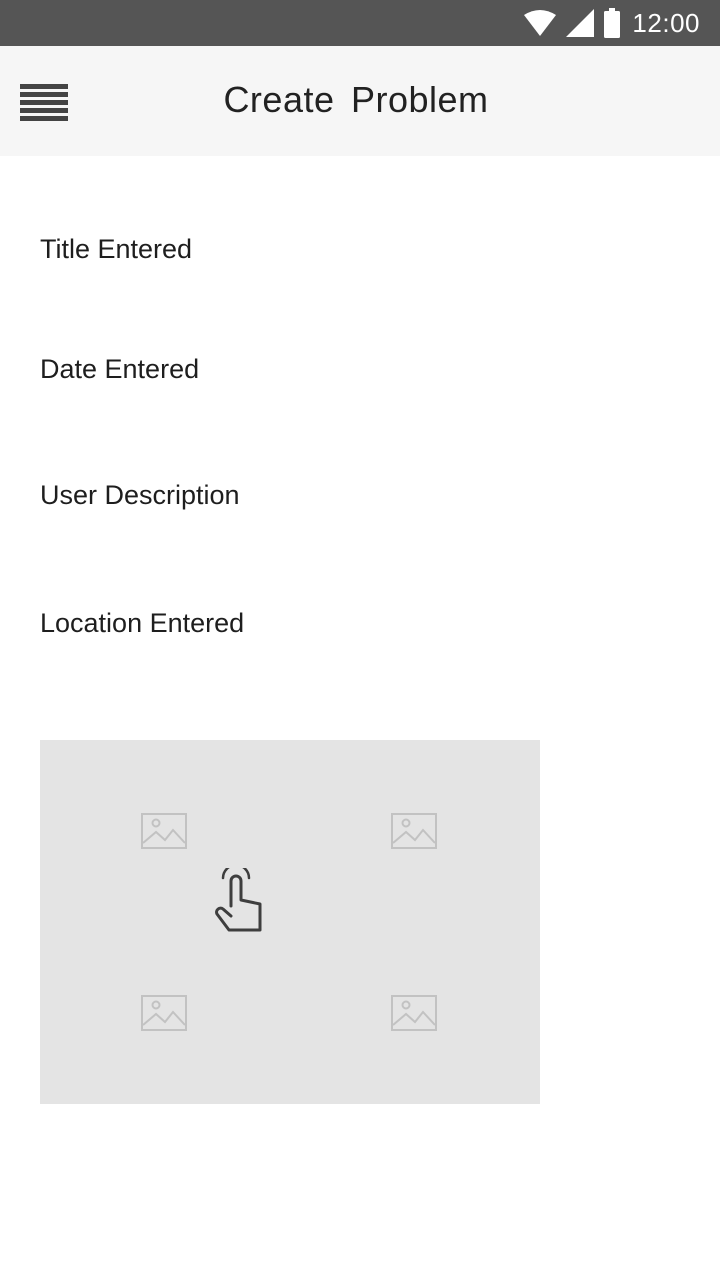 The image size is (720, 1280). I want to click on description-field: User Description, so click(140, 495).